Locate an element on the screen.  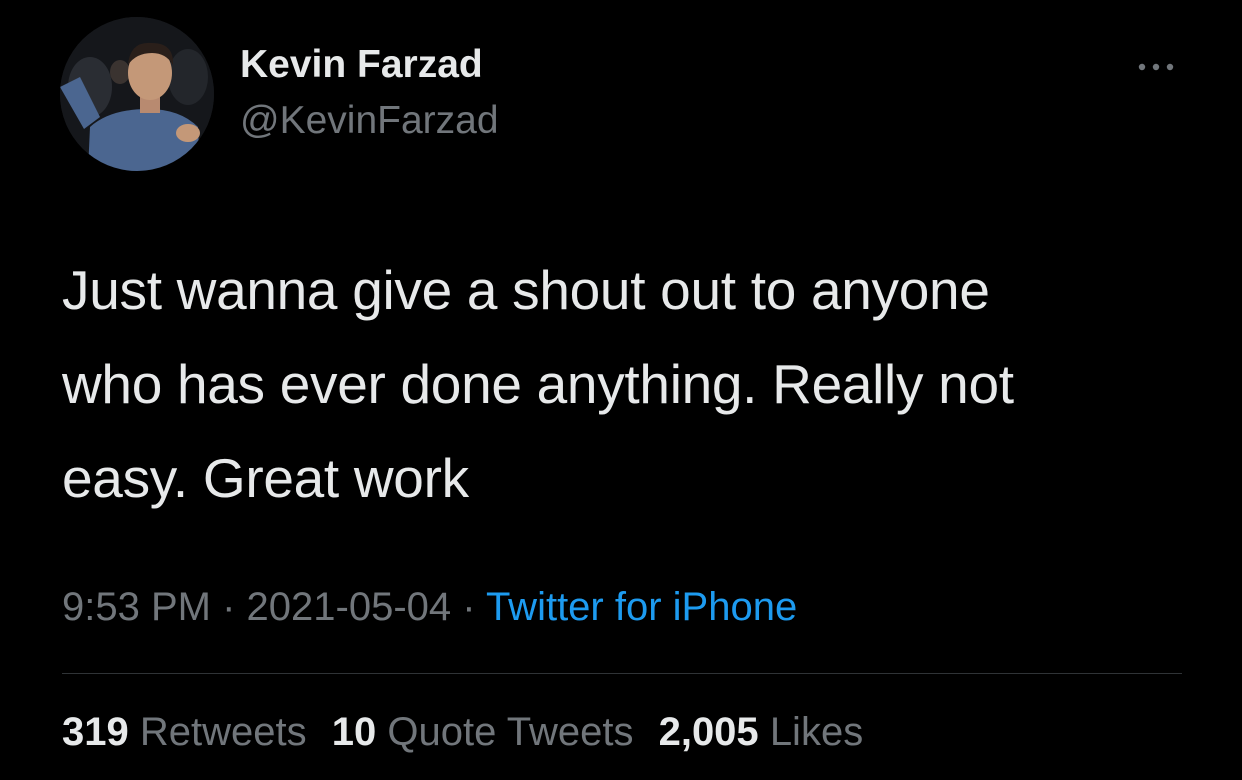
retweets-count: 319 is located at coordinates (95, 732).